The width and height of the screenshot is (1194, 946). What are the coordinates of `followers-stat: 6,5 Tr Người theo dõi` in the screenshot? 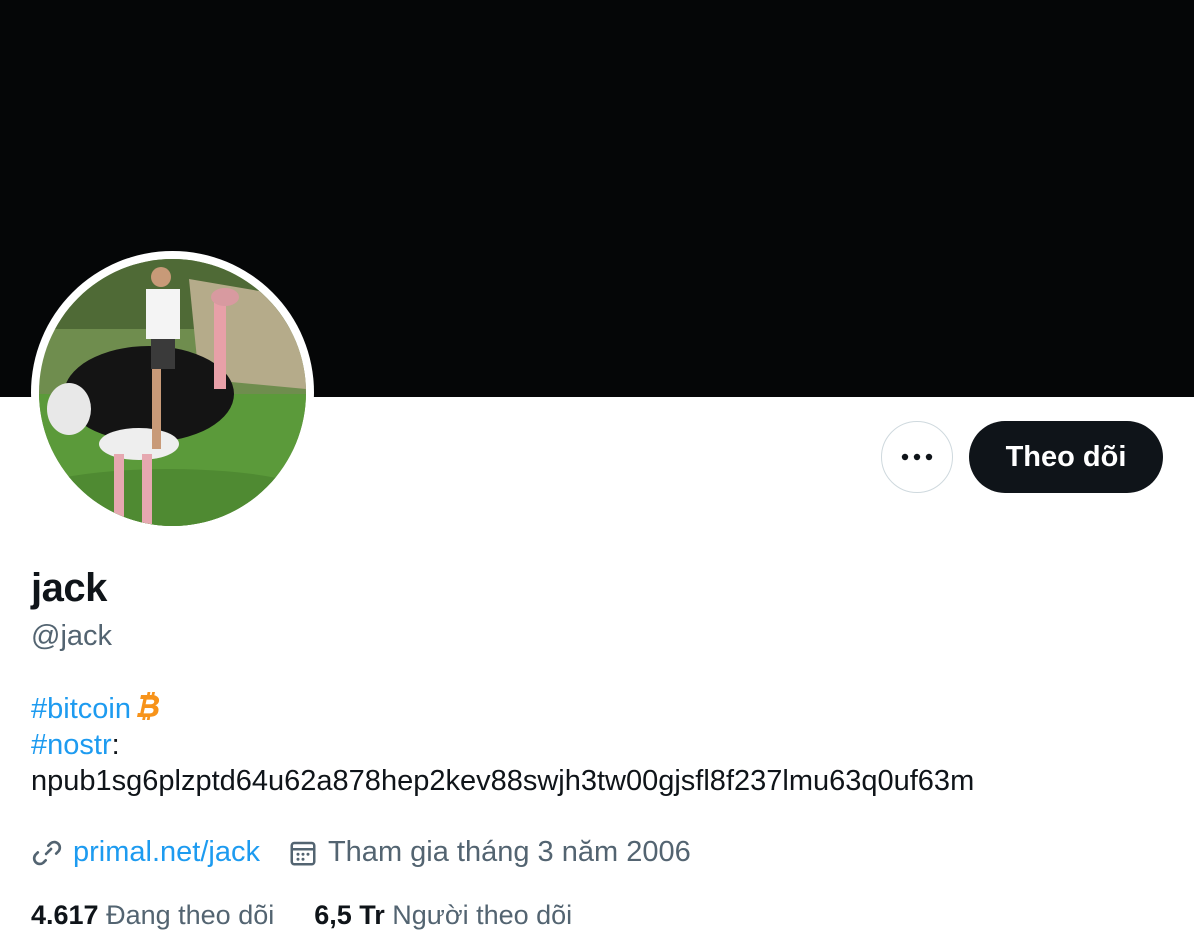 It's located at (443, 915).